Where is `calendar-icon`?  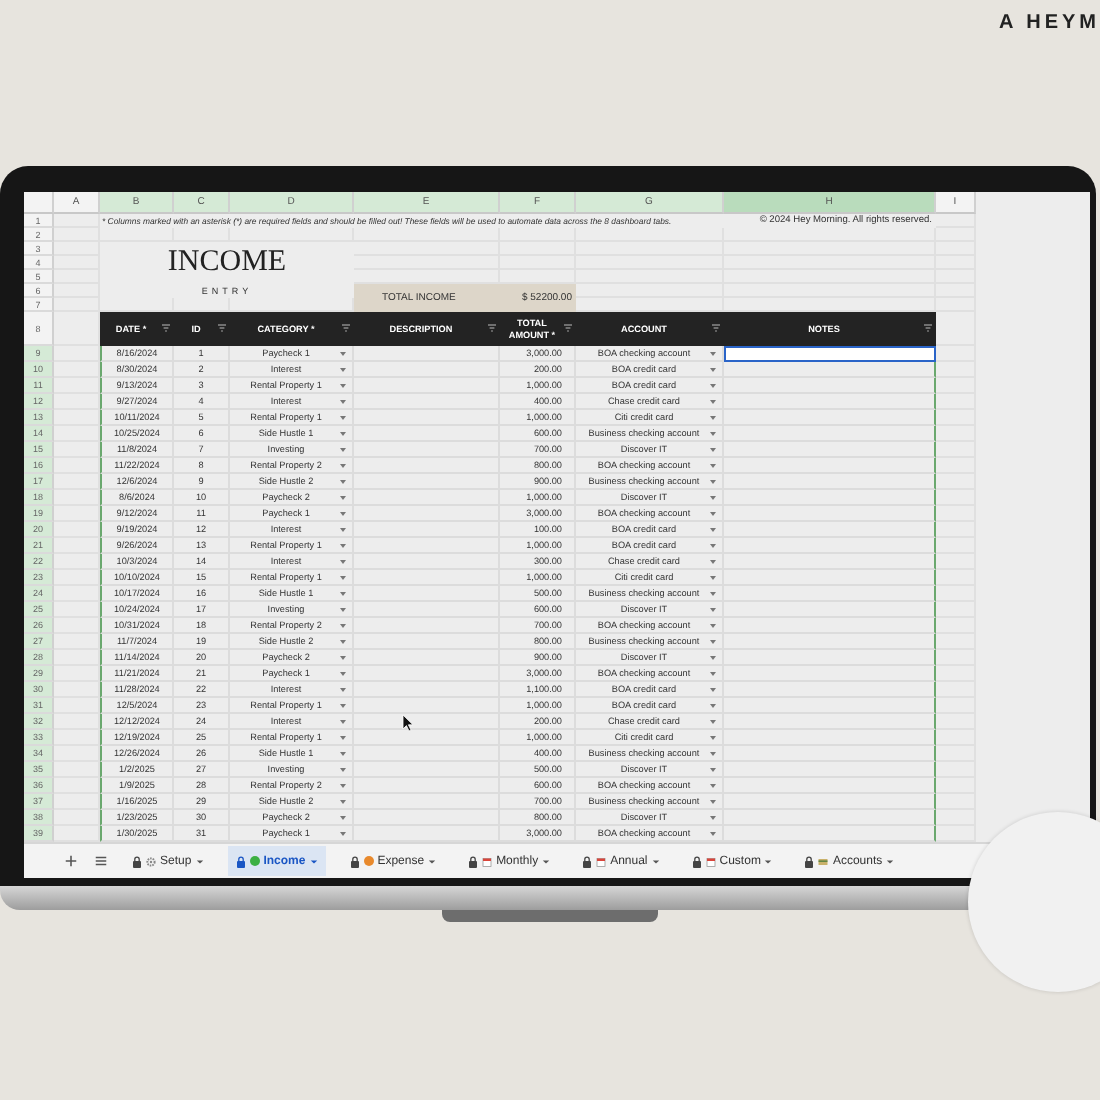 calendar-icon is located at coordinates (710, 861).